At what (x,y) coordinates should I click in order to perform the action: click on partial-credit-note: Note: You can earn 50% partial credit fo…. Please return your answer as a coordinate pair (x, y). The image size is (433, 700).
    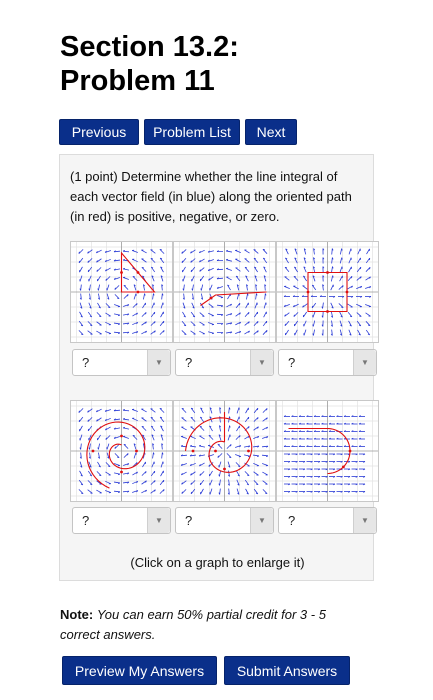
    Looking at the image, I should click on (210, 625).